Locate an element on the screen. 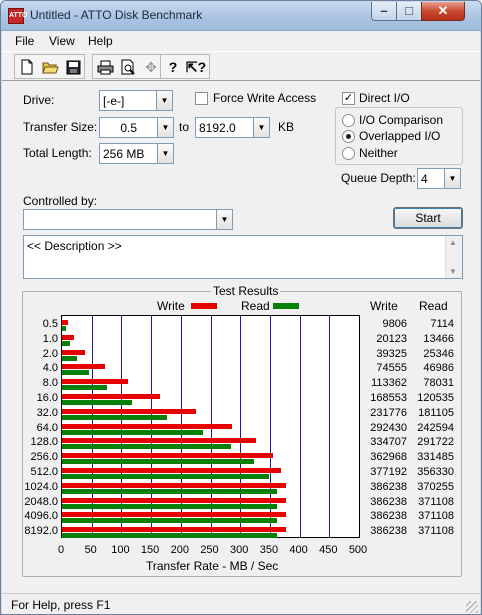 This screenshot has width=482, height=615. minimize-button: – is located at coordinates (384, 11).